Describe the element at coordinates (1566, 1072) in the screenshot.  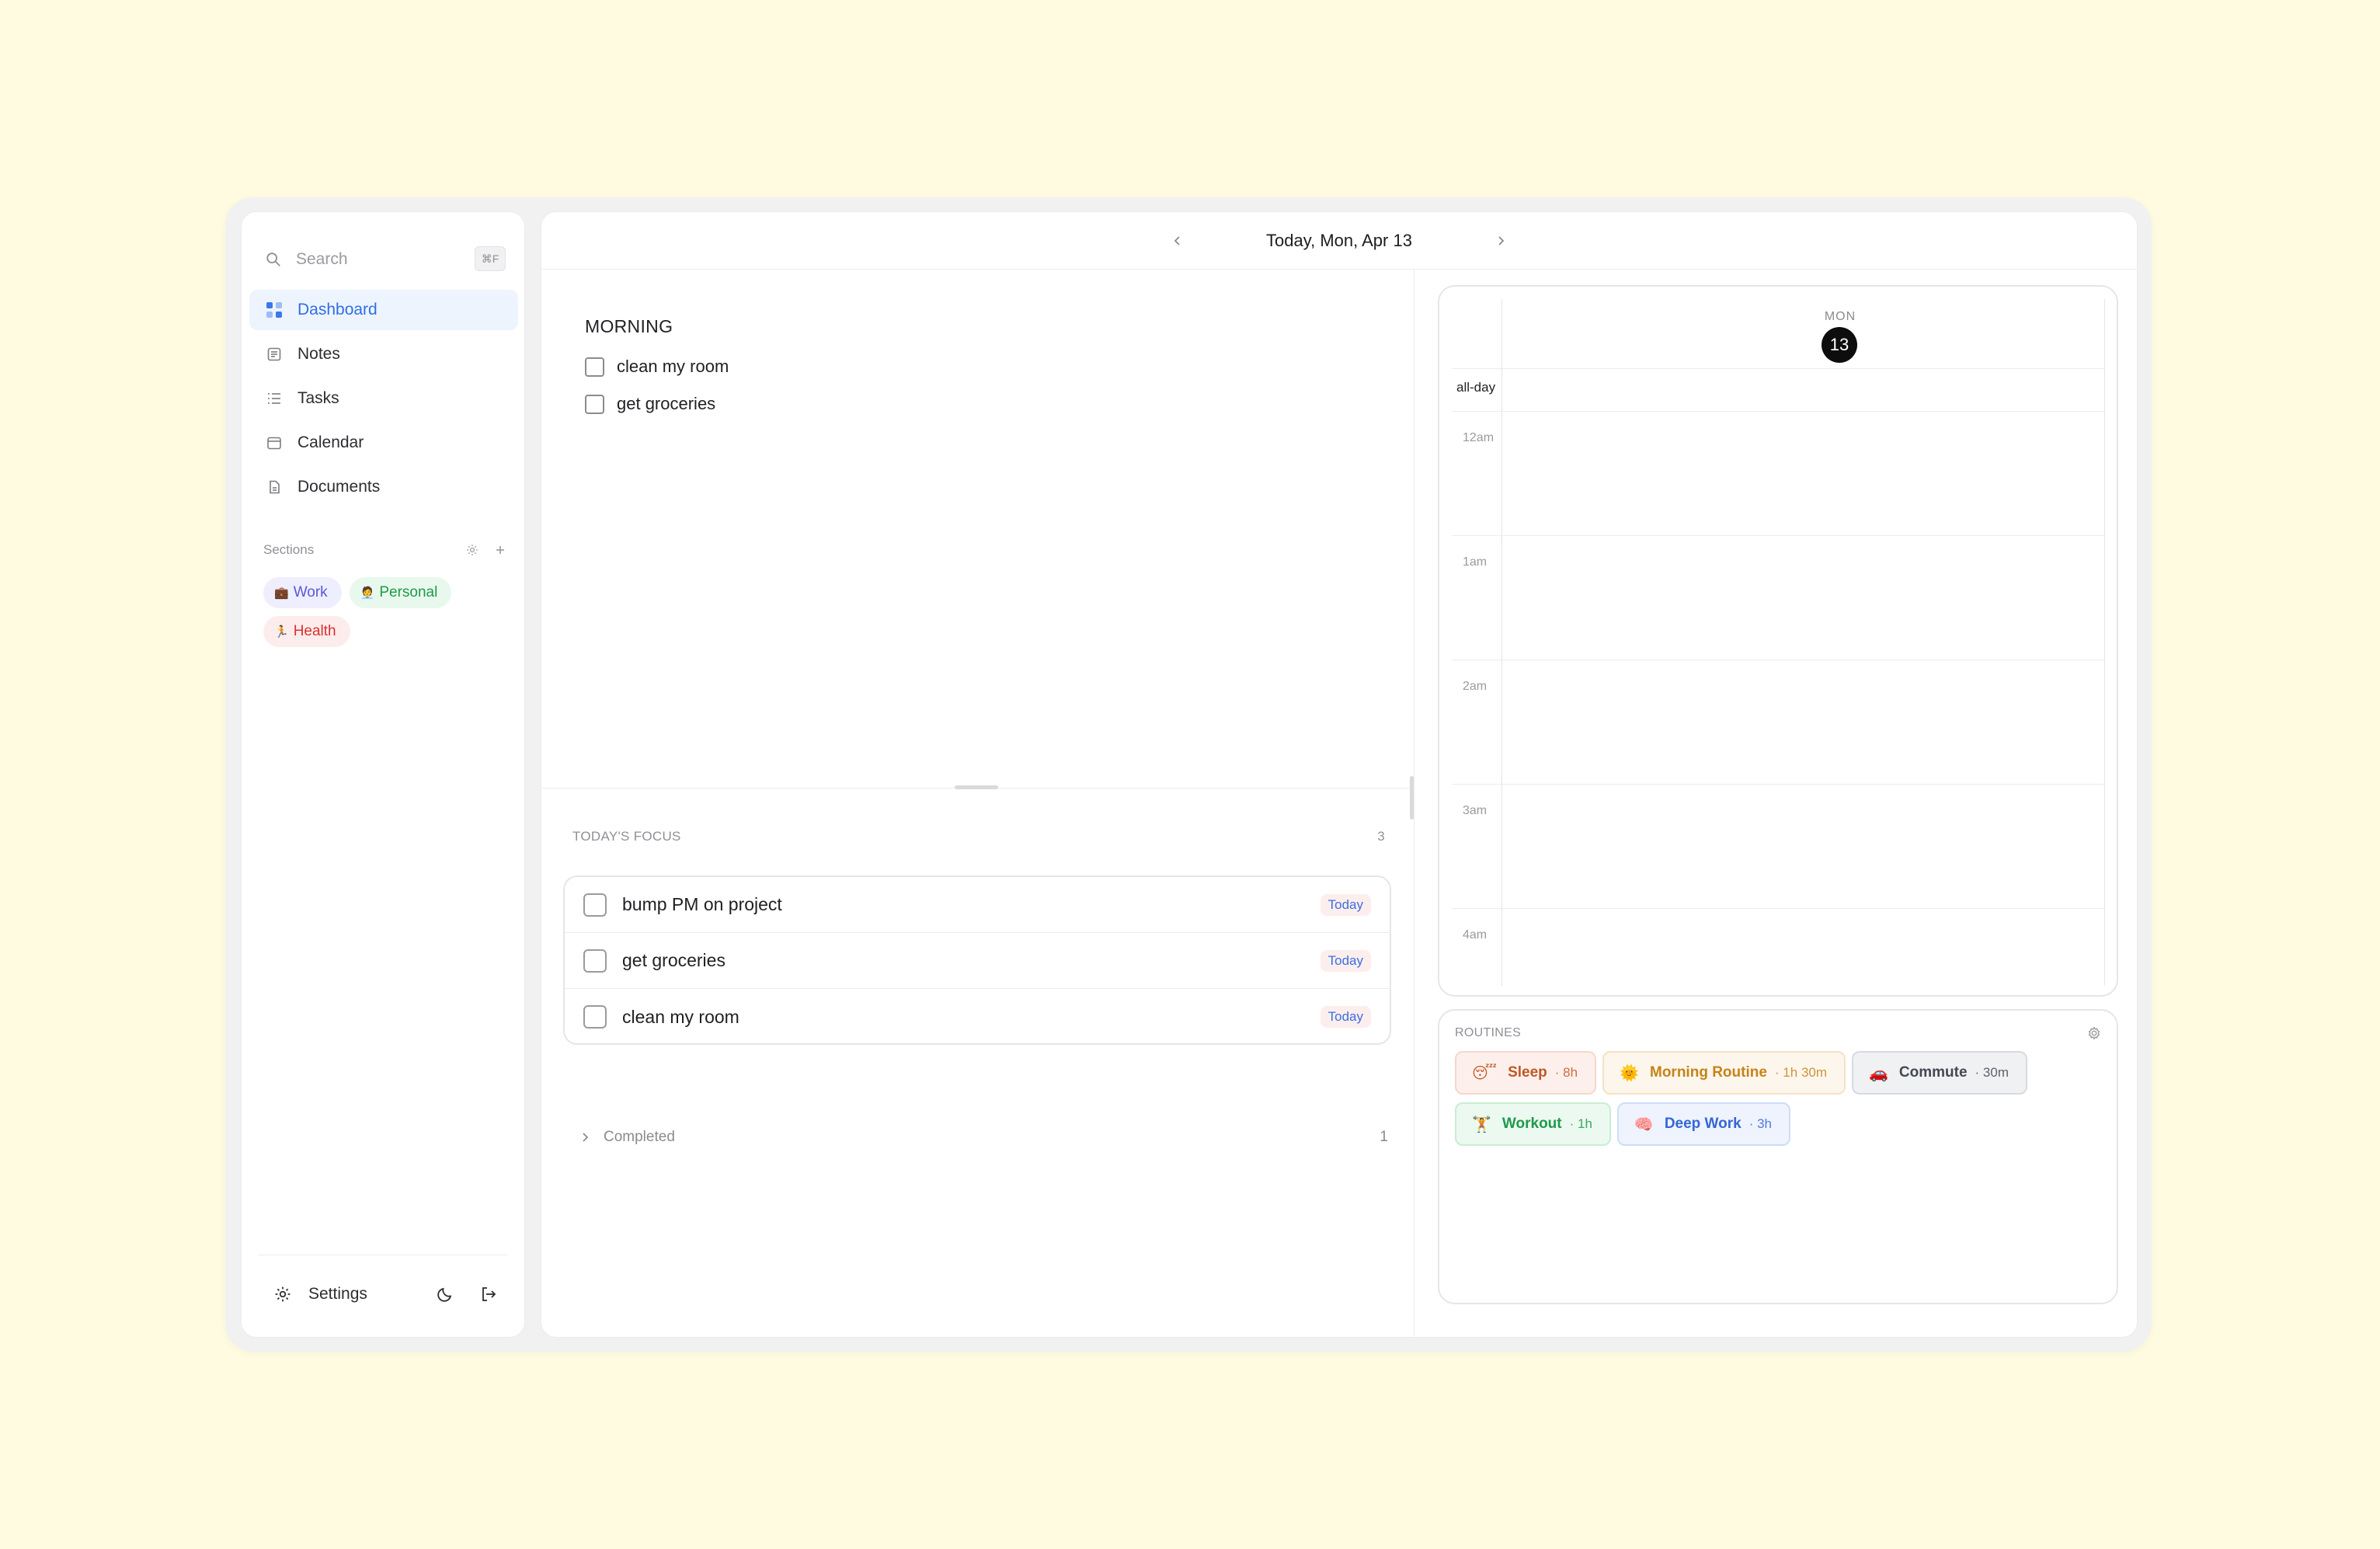
I see `routine-duration: · 8h` at that location.